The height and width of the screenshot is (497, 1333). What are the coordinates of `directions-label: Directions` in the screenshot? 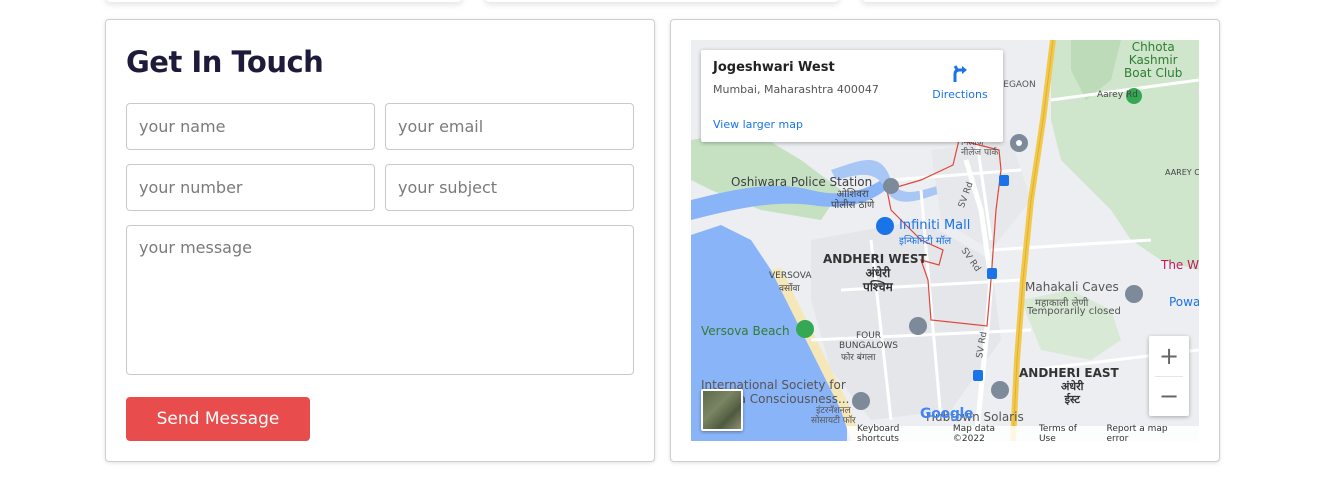 It's located at (960, 94).